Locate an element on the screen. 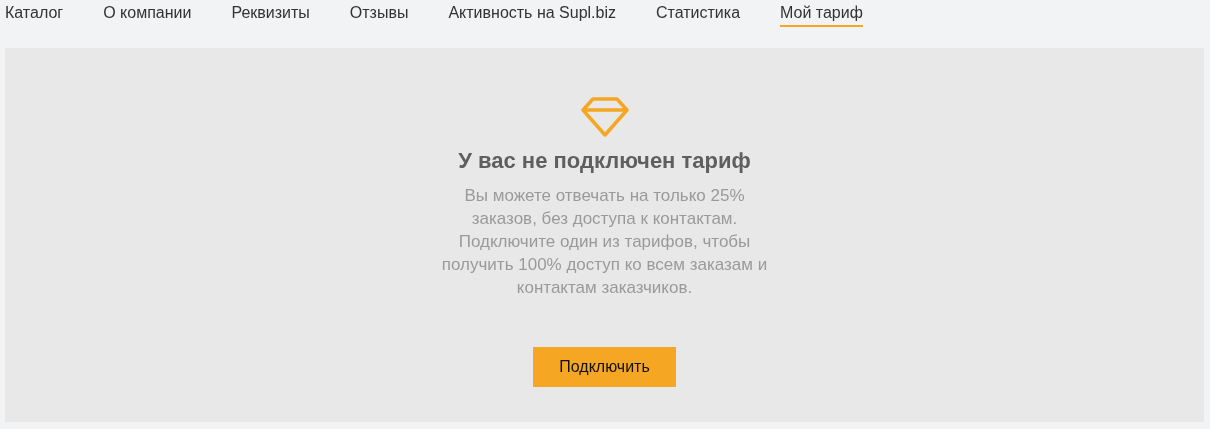  connect-button: Подключить is located at coordinates (604, 367).